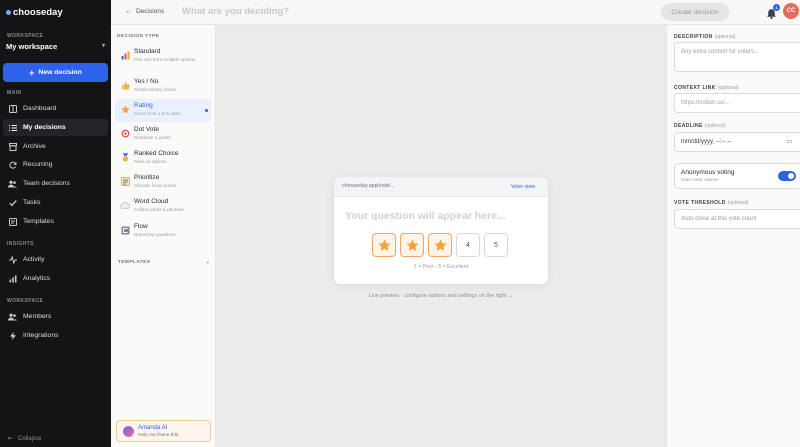 The width and height of the screenshot is (800, 447). Describe the element at coordinates (695, 12) in the screenshot. I see `create-decision-button: Create decision` at that location.